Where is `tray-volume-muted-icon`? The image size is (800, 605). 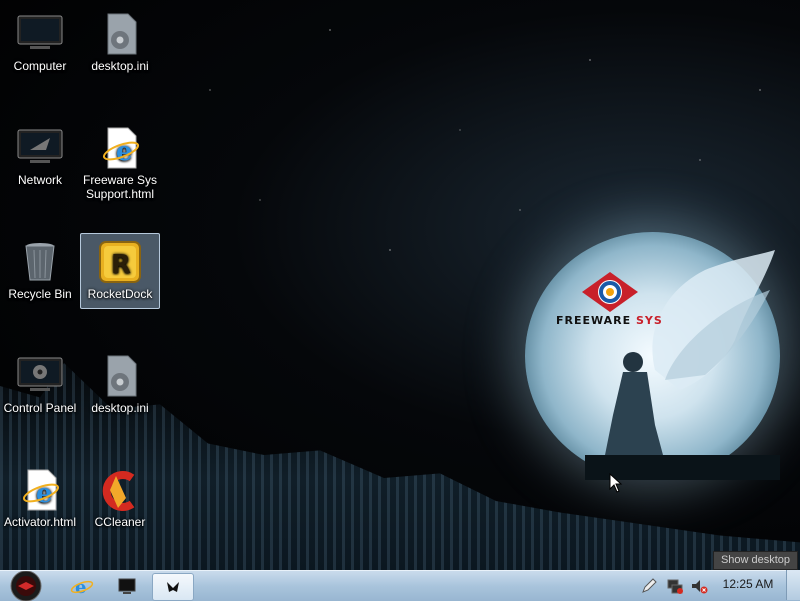
tray-volume-muted-icon is located at coordinates (699, 586).